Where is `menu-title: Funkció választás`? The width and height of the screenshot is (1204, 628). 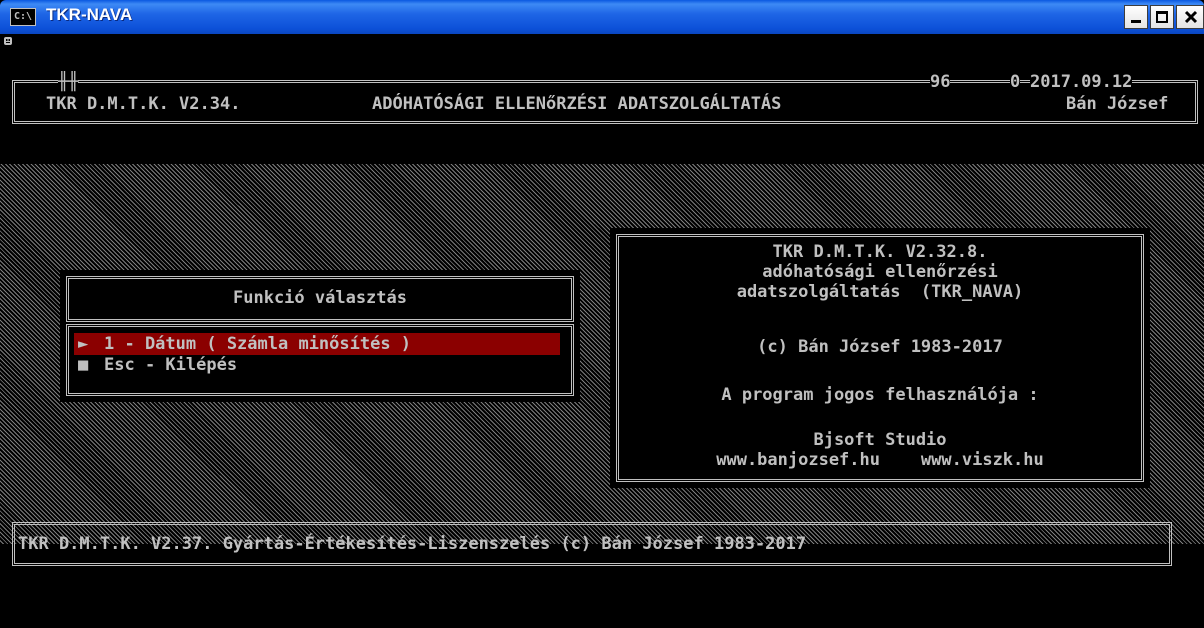
menu-title: Funkció választás is located at coordinates (320, 298).